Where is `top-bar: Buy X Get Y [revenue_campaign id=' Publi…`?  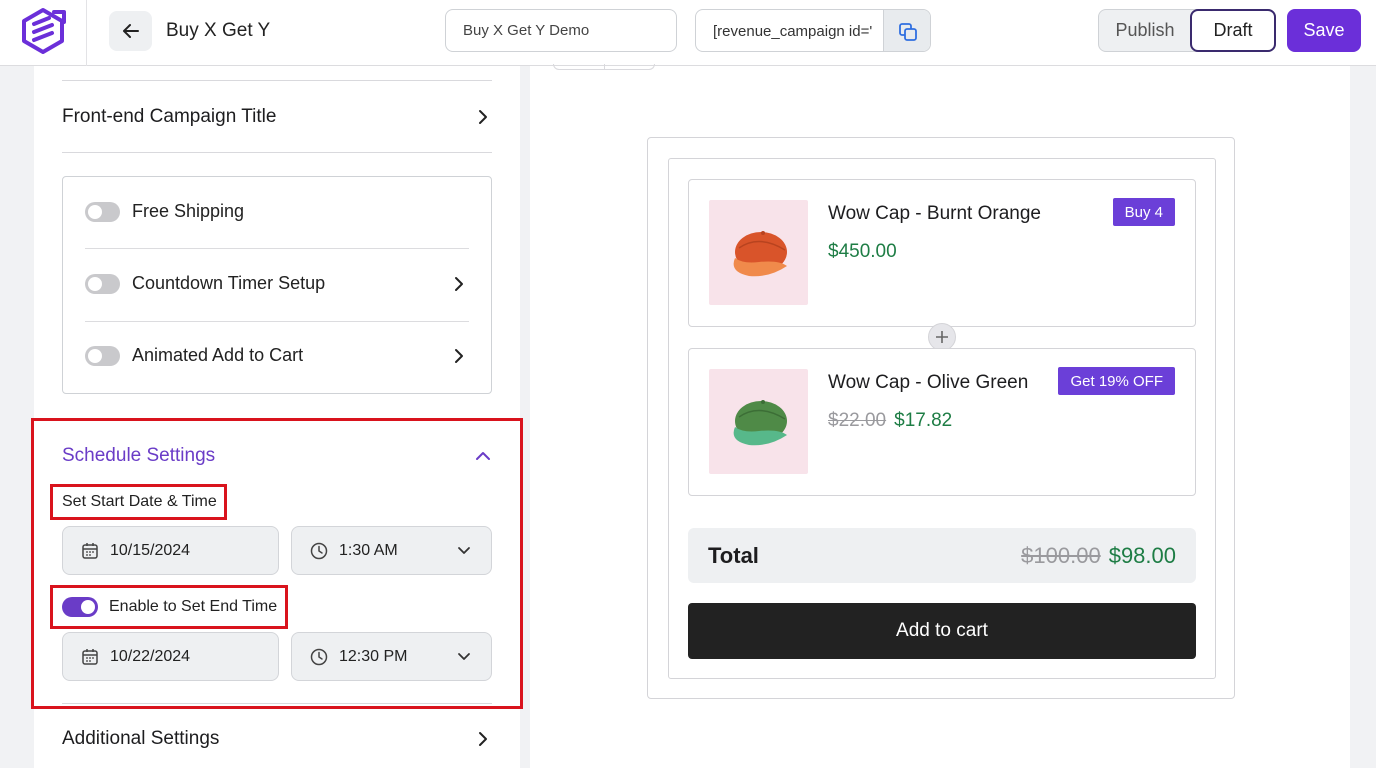
top-bar: Buy X Get Y [revenue_campaign id=' Publi… is located at coordinates (688, 33).